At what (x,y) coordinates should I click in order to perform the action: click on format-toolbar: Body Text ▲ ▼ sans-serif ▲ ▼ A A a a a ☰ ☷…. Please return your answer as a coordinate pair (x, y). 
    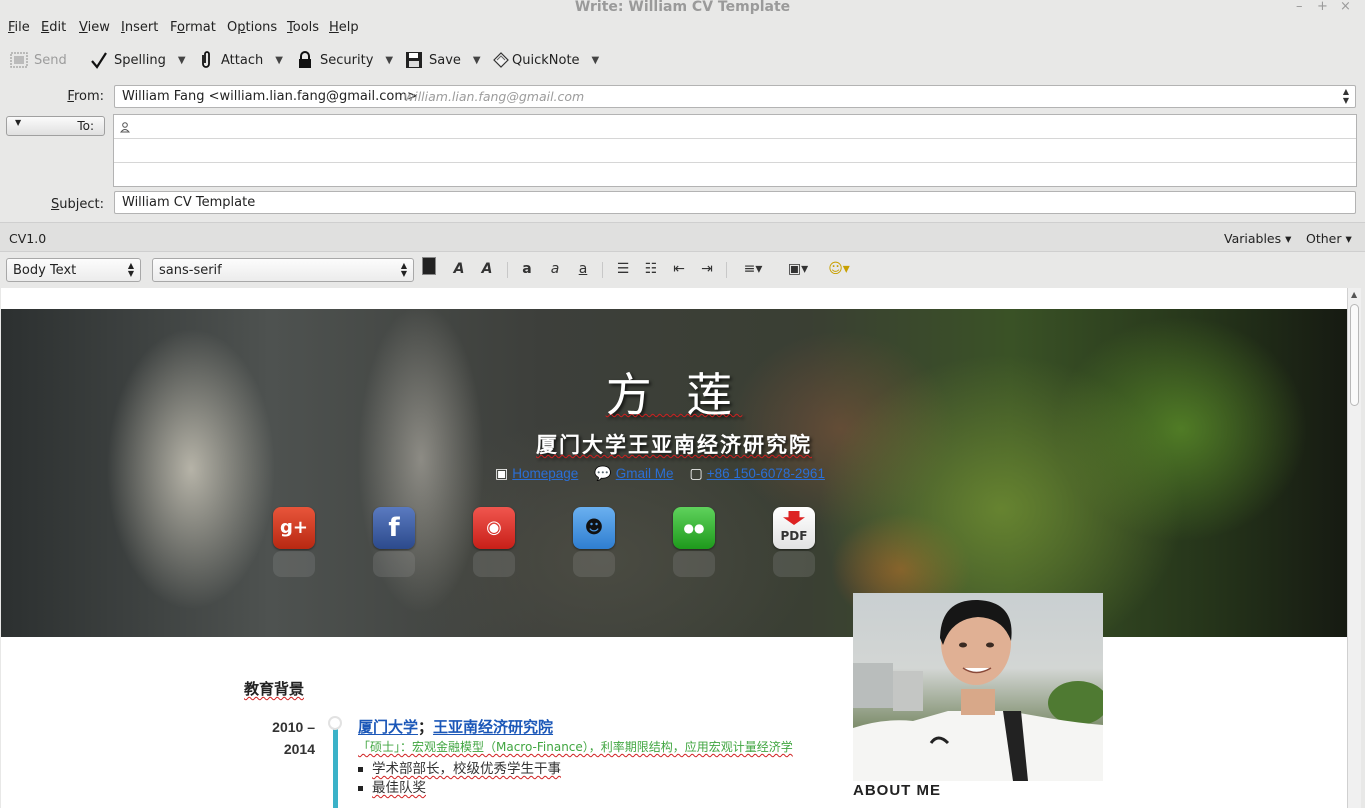
    Looking at the image, I should click on (682, 270).